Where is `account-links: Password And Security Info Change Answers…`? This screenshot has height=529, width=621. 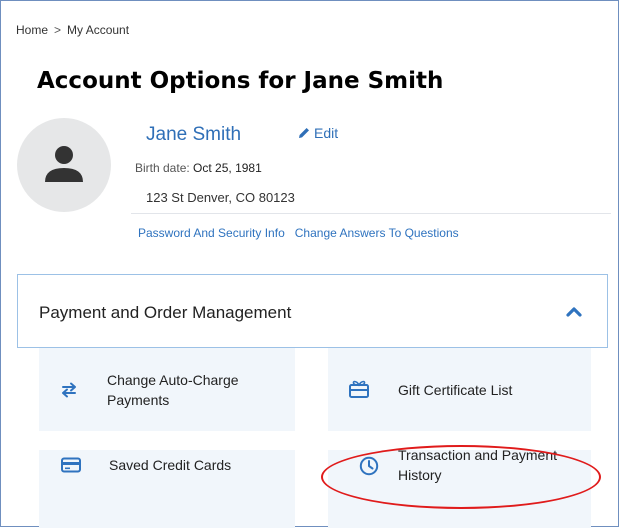
account-links: Password And Security Info Change Answers… is located at coordinates (303, 233).